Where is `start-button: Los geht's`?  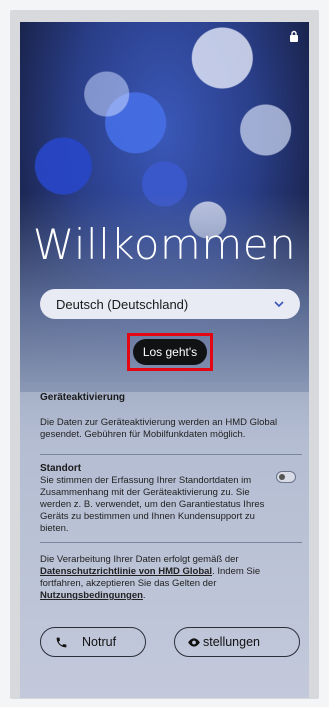
start-button: Los geht's is located at coordinates (170, 352).